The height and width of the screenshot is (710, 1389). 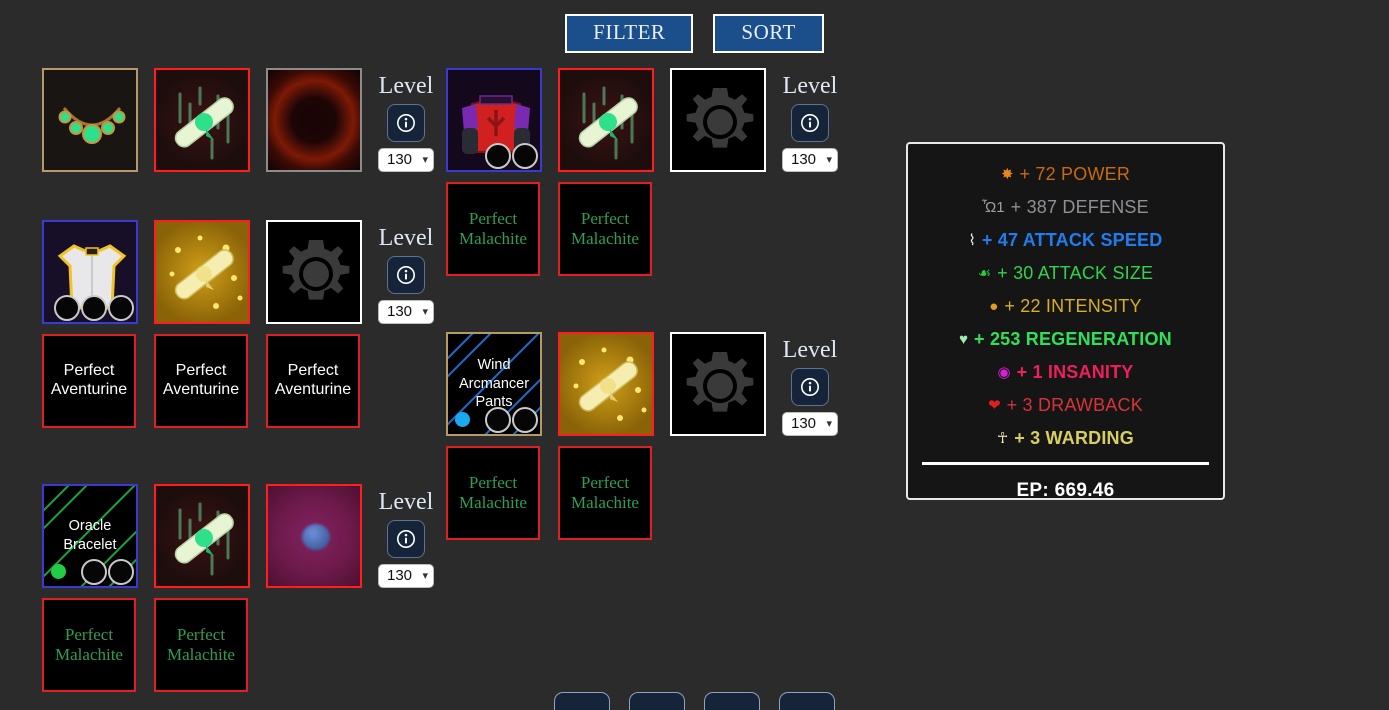 I want to click on filter-button: FILTER, so click(x=629, y=34).